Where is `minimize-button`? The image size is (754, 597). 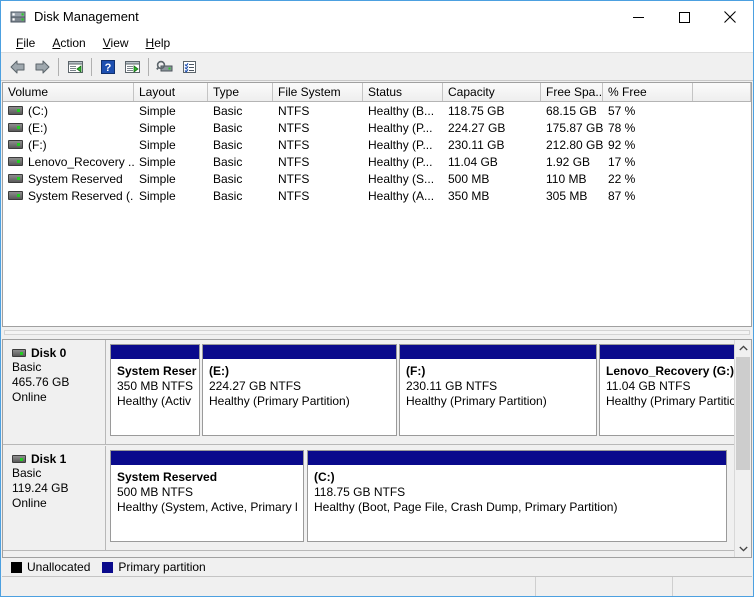 minimize-button is located at coordinates (638, 17).